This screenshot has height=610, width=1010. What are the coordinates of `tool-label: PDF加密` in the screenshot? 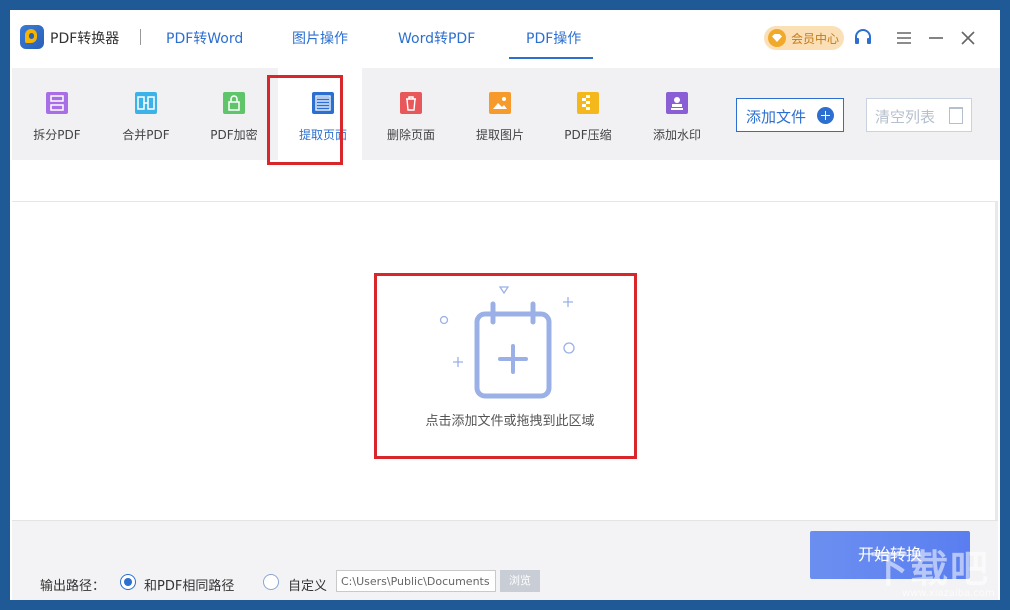 It's located at (234, 135).